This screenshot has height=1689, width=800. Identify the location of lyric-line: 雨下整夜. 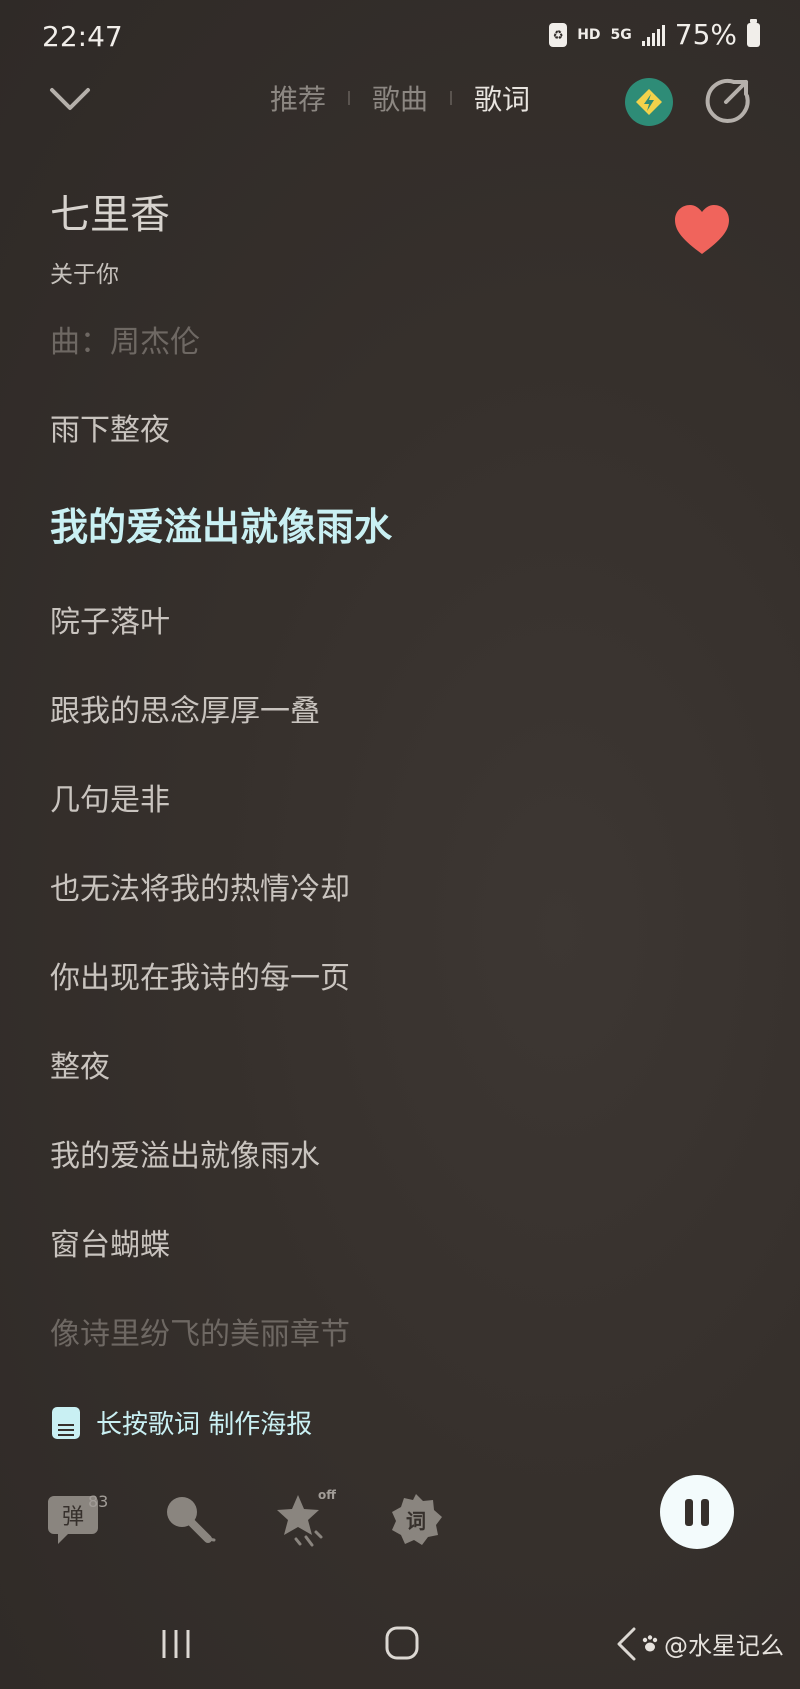
(110, 427).